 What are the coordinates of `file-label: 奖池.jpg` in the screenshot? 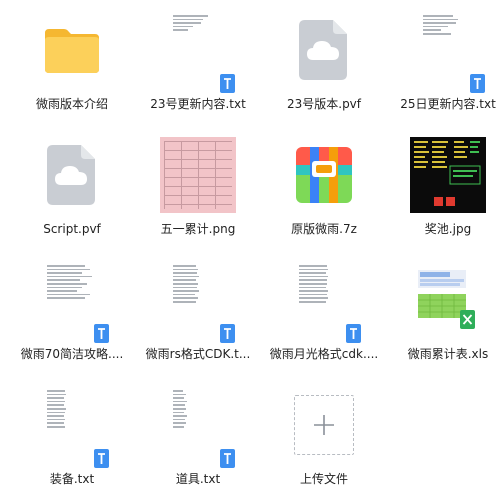 It's located at (448, 229).